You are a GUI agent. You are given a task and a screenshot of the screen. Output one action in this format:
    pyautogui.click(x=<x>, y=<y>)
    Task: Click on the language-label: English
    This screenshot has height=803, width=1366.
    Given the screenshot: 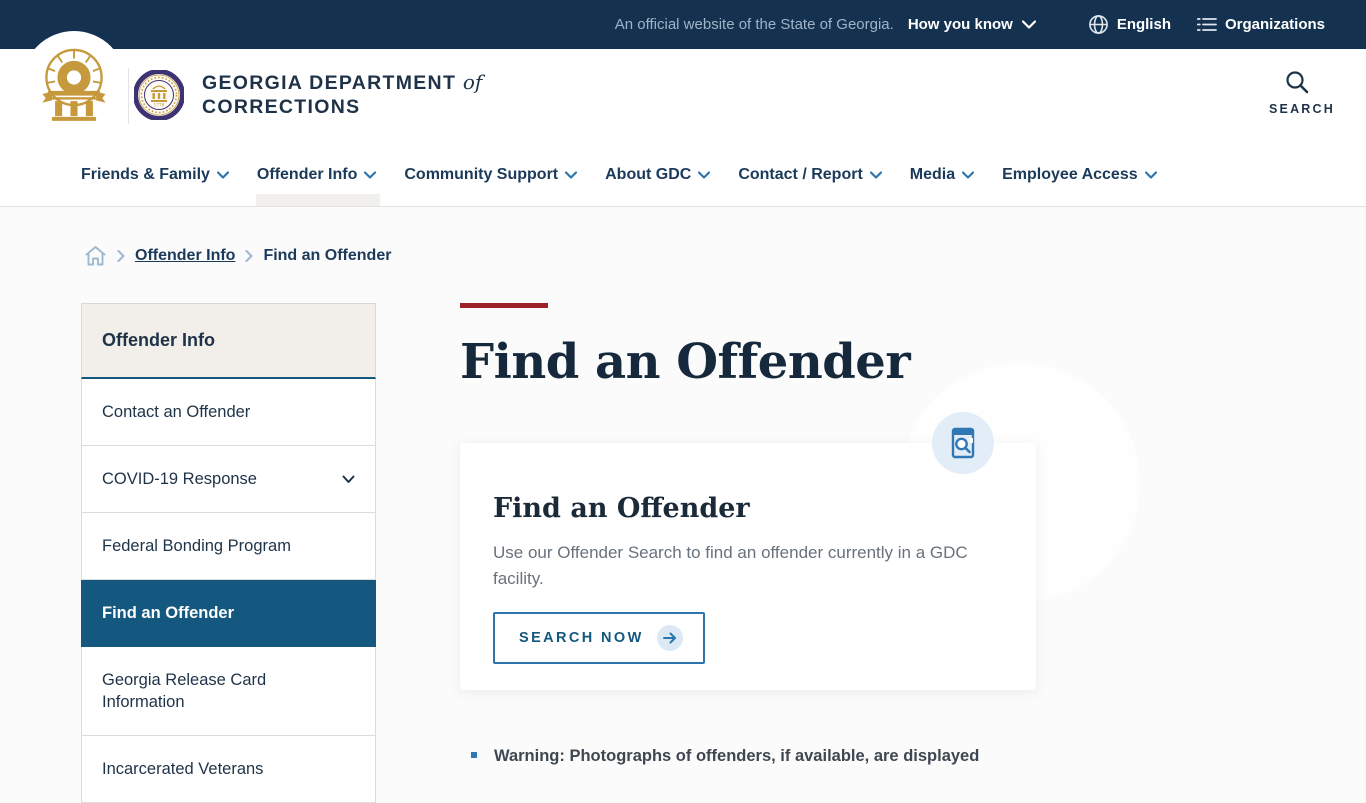 What is the action you would take?
    pyautogui.click(x=1143, y=24)
    